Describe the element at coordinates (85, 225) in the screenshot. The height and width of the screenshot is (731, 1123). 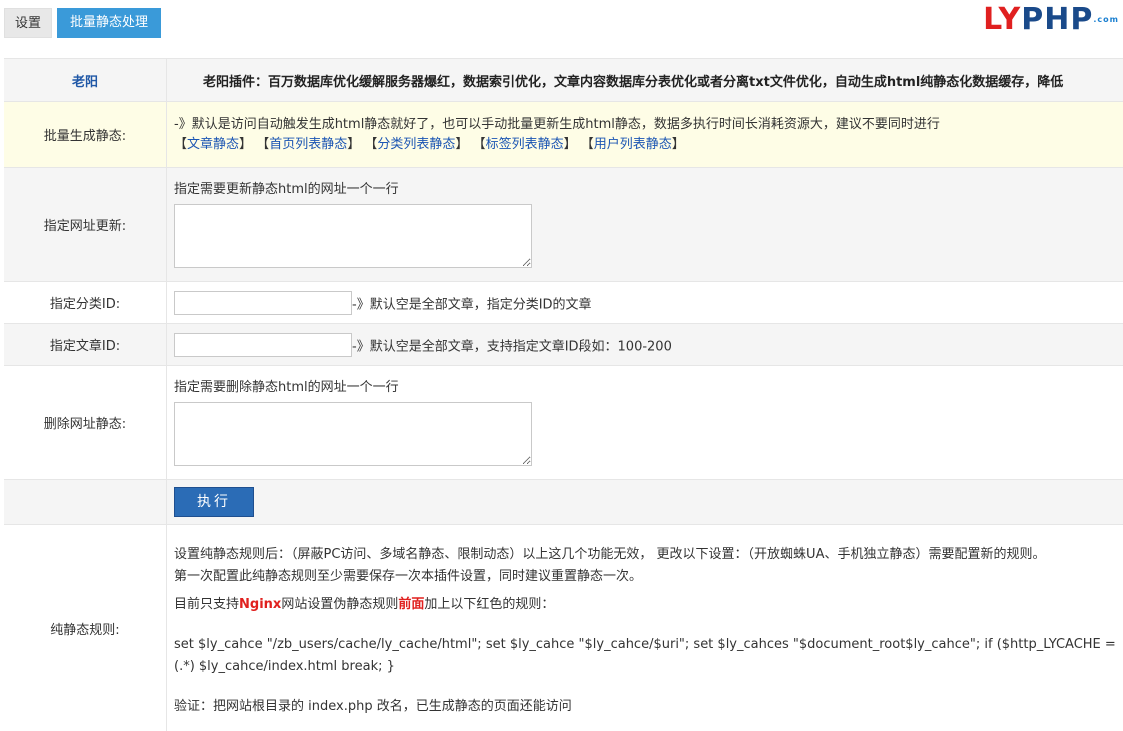
I see `url-update-label: 指定网址更新:` at that location.